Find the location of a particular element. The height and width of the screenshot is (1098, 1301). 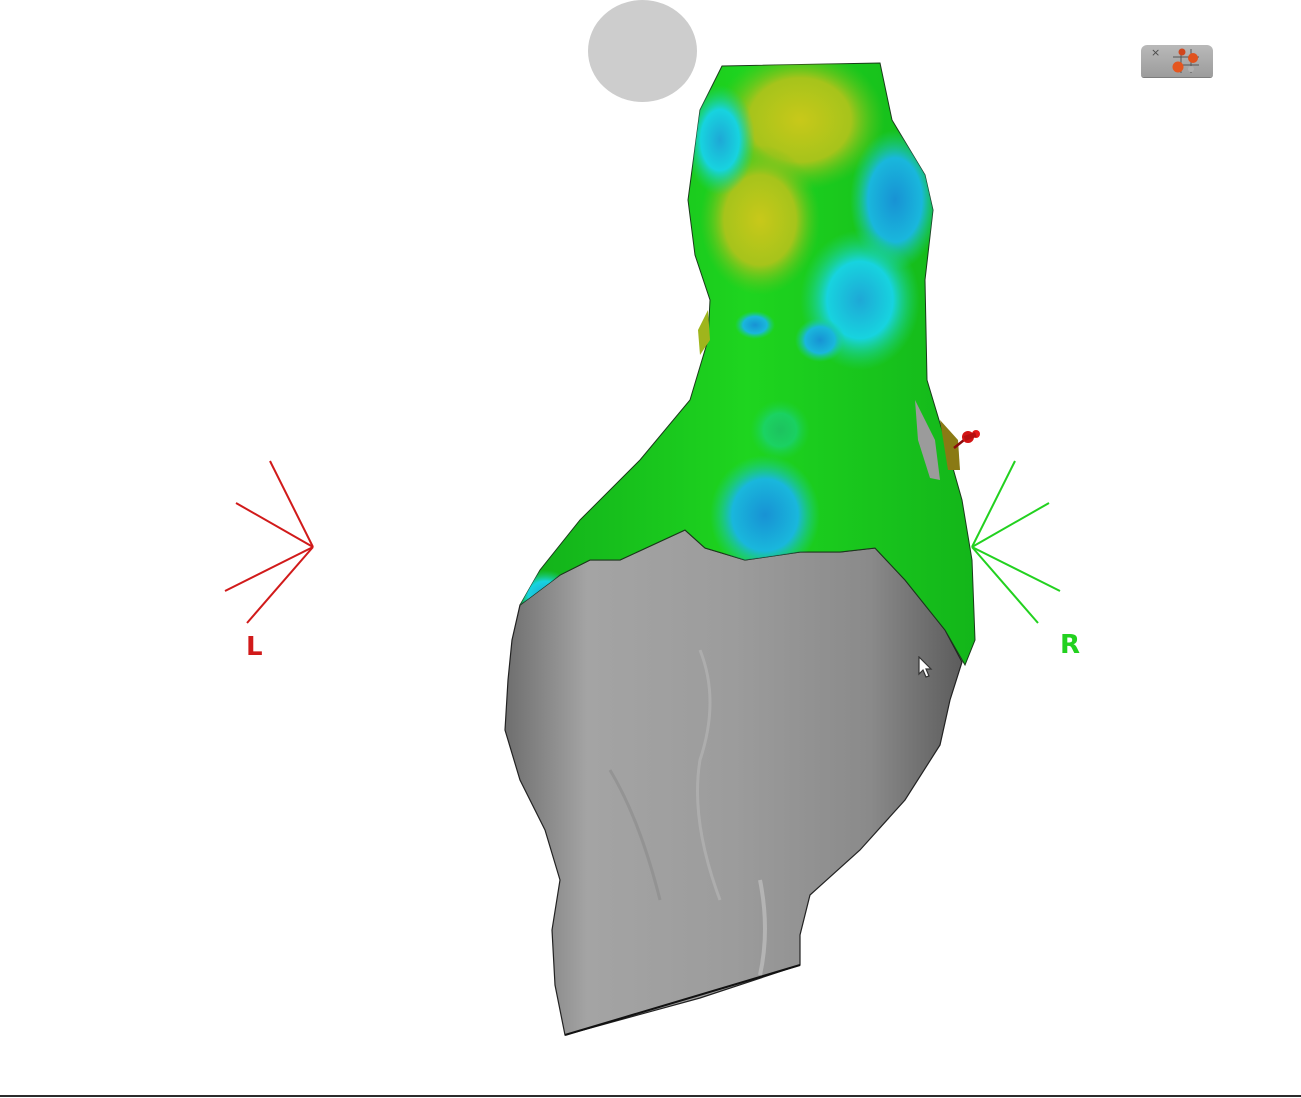

mouse-cursor-icon is located at coordinates (925, 667).